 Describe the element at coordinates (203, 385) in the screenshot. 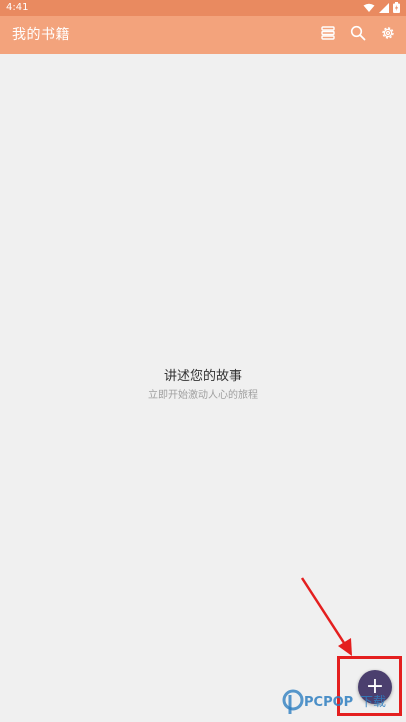

I see `empty-state: 讲述您的故事 立即开始激动人心的旅程` at that location.